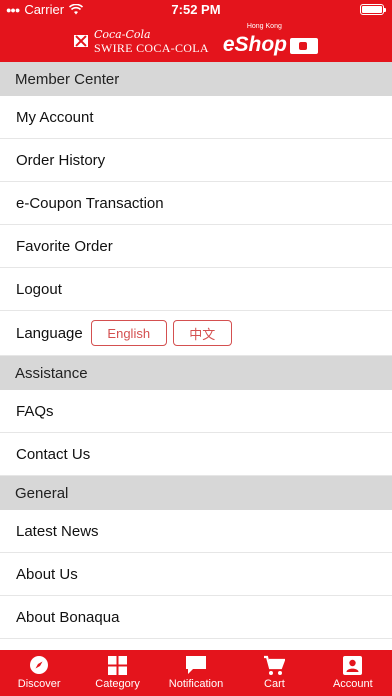 This screenshot has height=696, width=392. I want to click on section-general: General, so click(196, 493).